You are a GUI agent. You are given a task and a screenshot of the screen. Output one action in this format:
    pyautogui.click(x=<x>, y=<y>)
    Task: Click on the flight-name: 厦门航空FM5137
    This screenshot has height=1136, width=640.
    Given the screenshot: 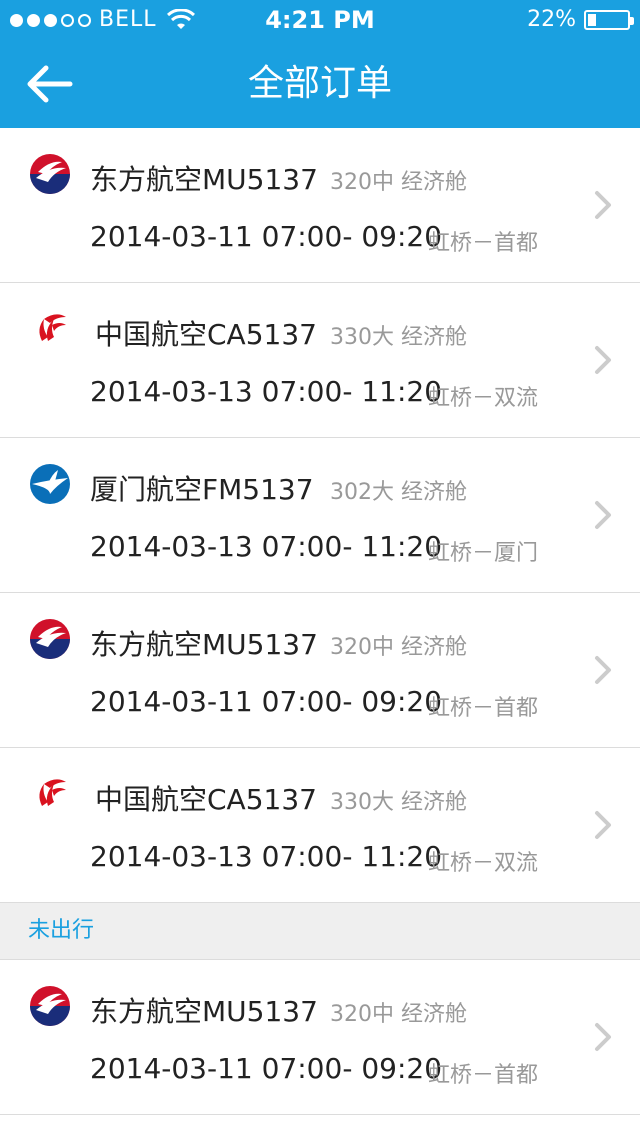 What is the action you would take?
    pyautogui.click(x=202, y=489)
    